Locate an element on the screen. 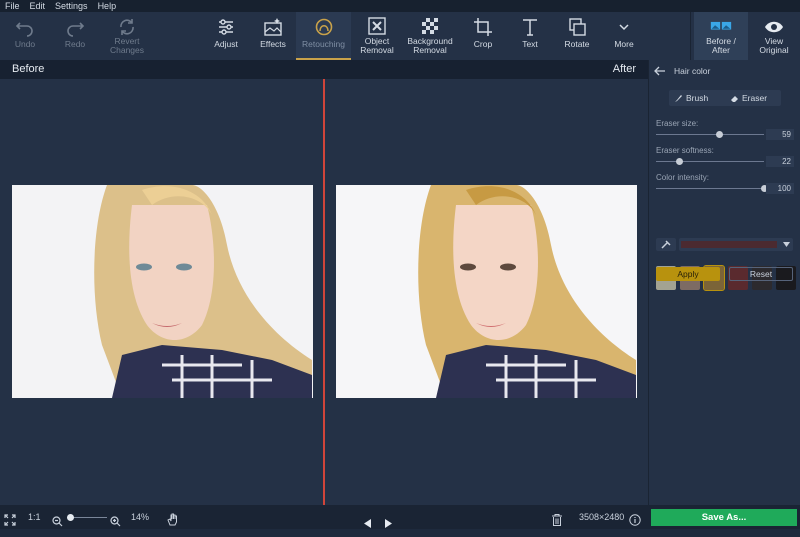 The image size is (800, 537). next-icon is located at coordinates (388, 525).